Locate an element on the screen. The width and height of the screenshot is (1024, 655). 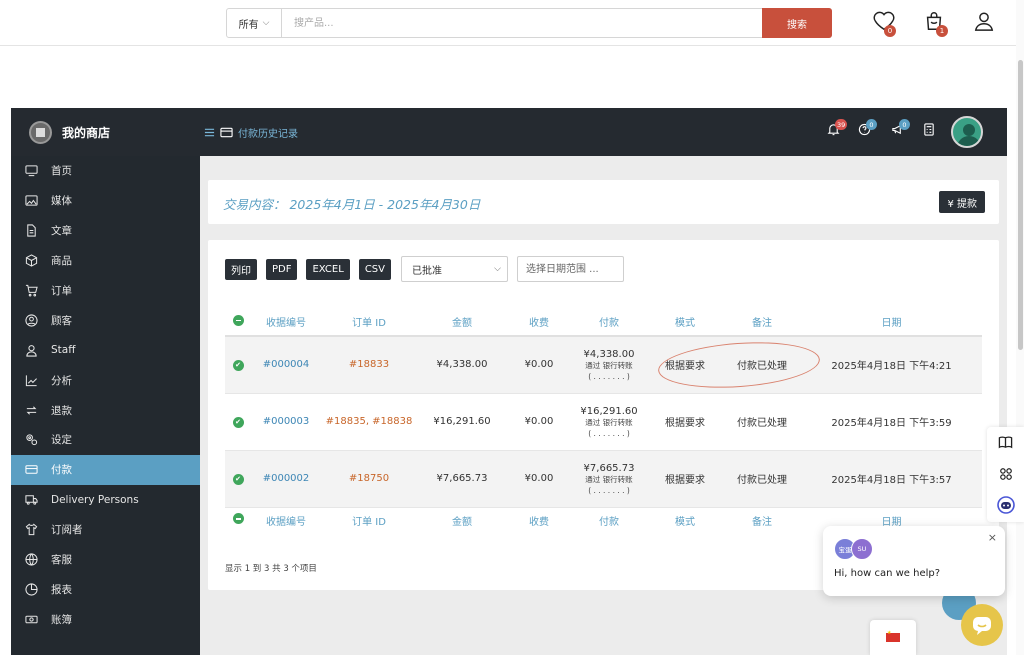
apps-button is located at coordinates (1005, 473).